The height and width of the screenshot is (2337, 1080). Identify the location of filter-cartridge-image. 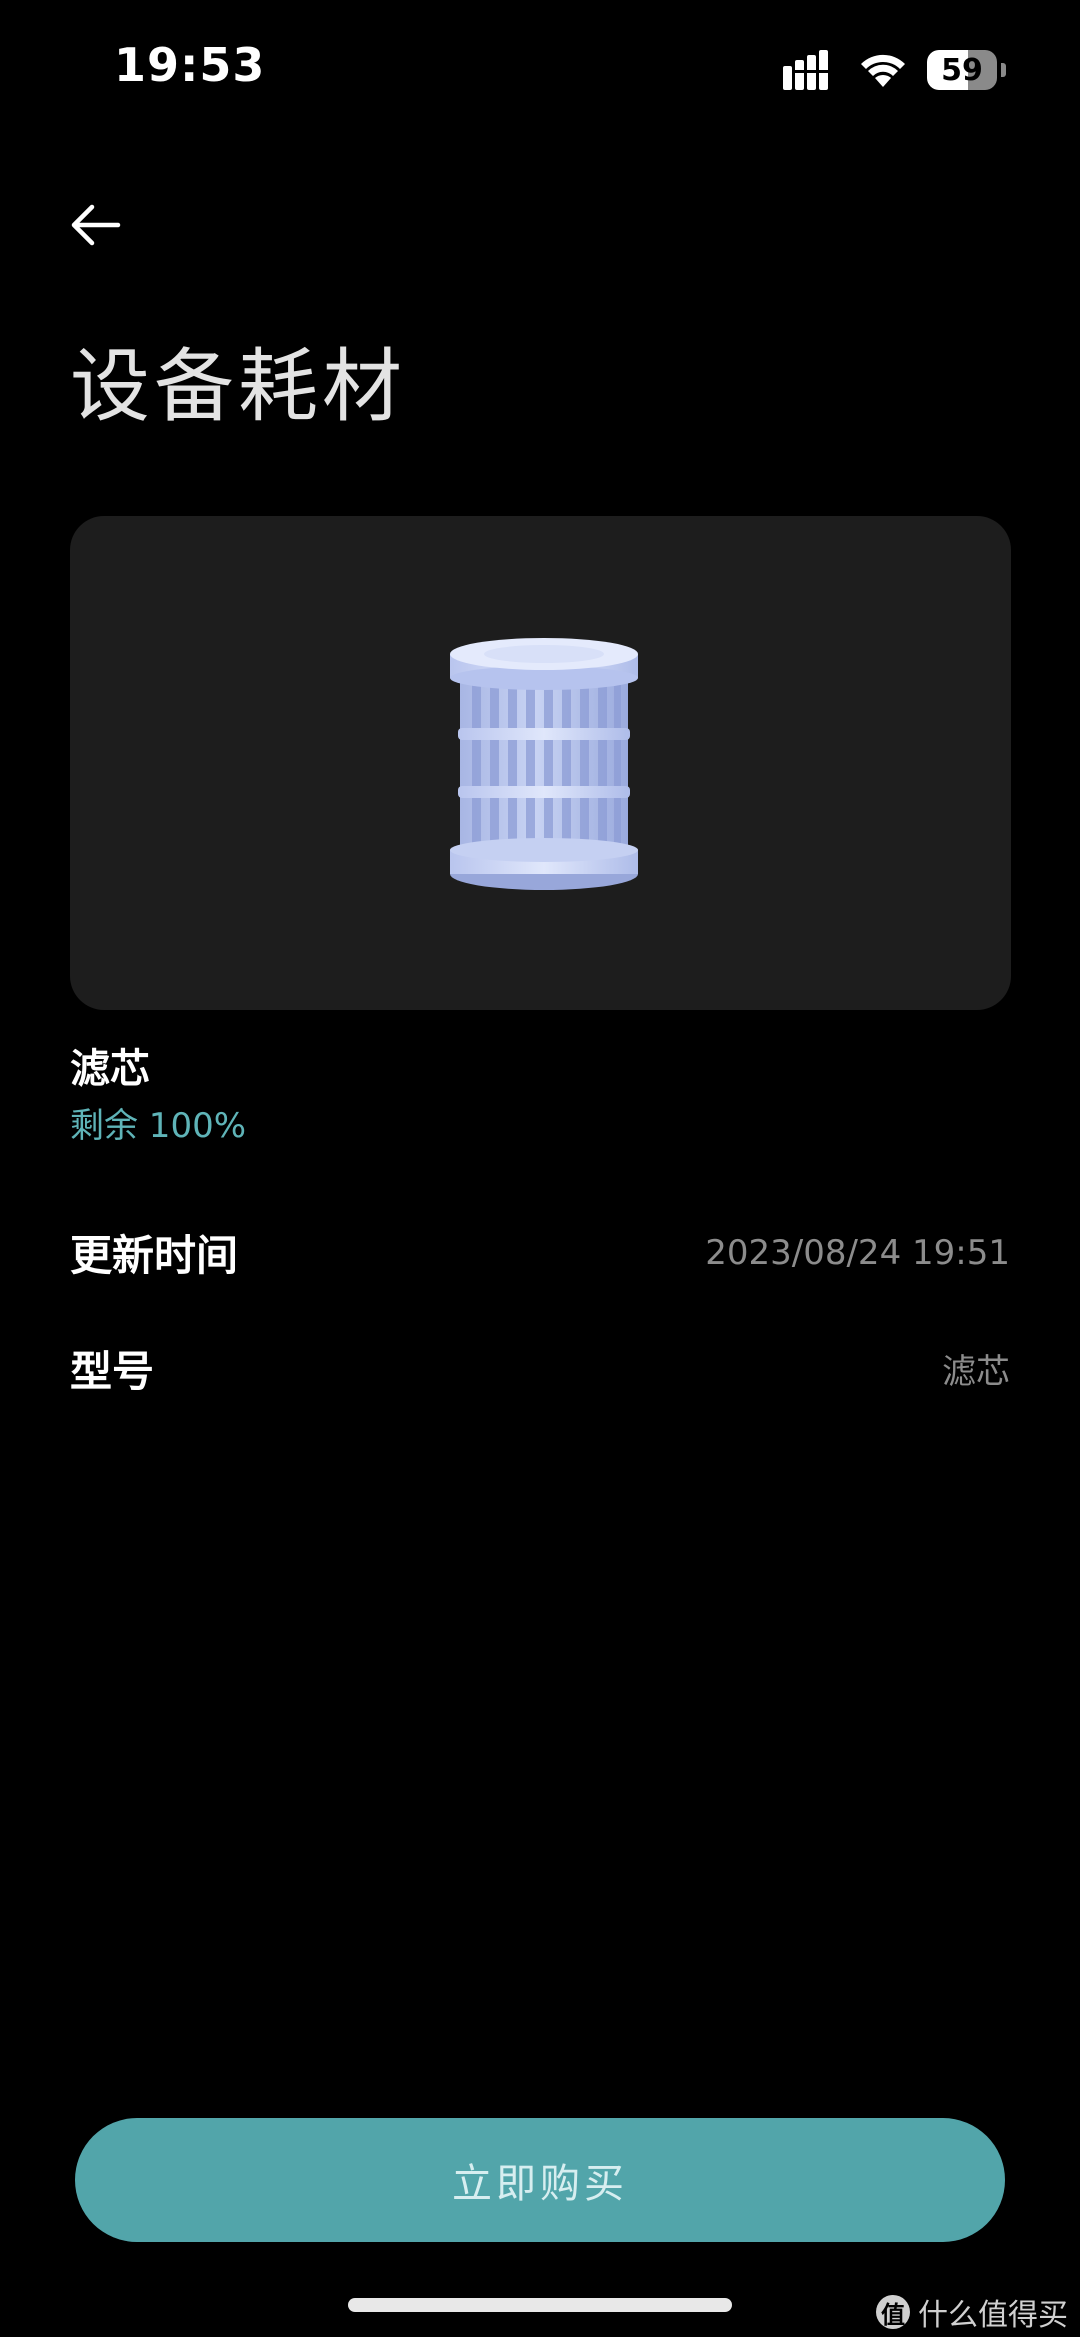
(544, 764).